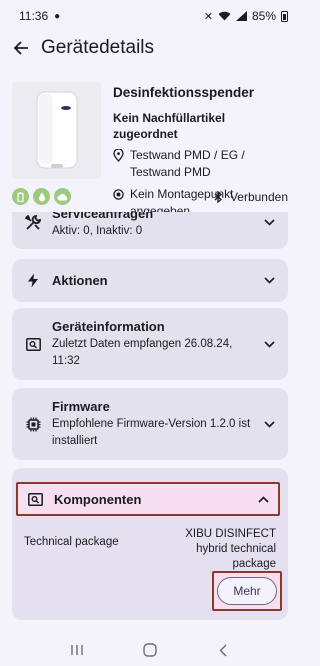 Image resolution: width=320 pixels, height=666 pixels. What do you see at coordinates (150, 280) in the screenshot?
I see `actions-card: Aktionen` at bounding box center [150, 280].